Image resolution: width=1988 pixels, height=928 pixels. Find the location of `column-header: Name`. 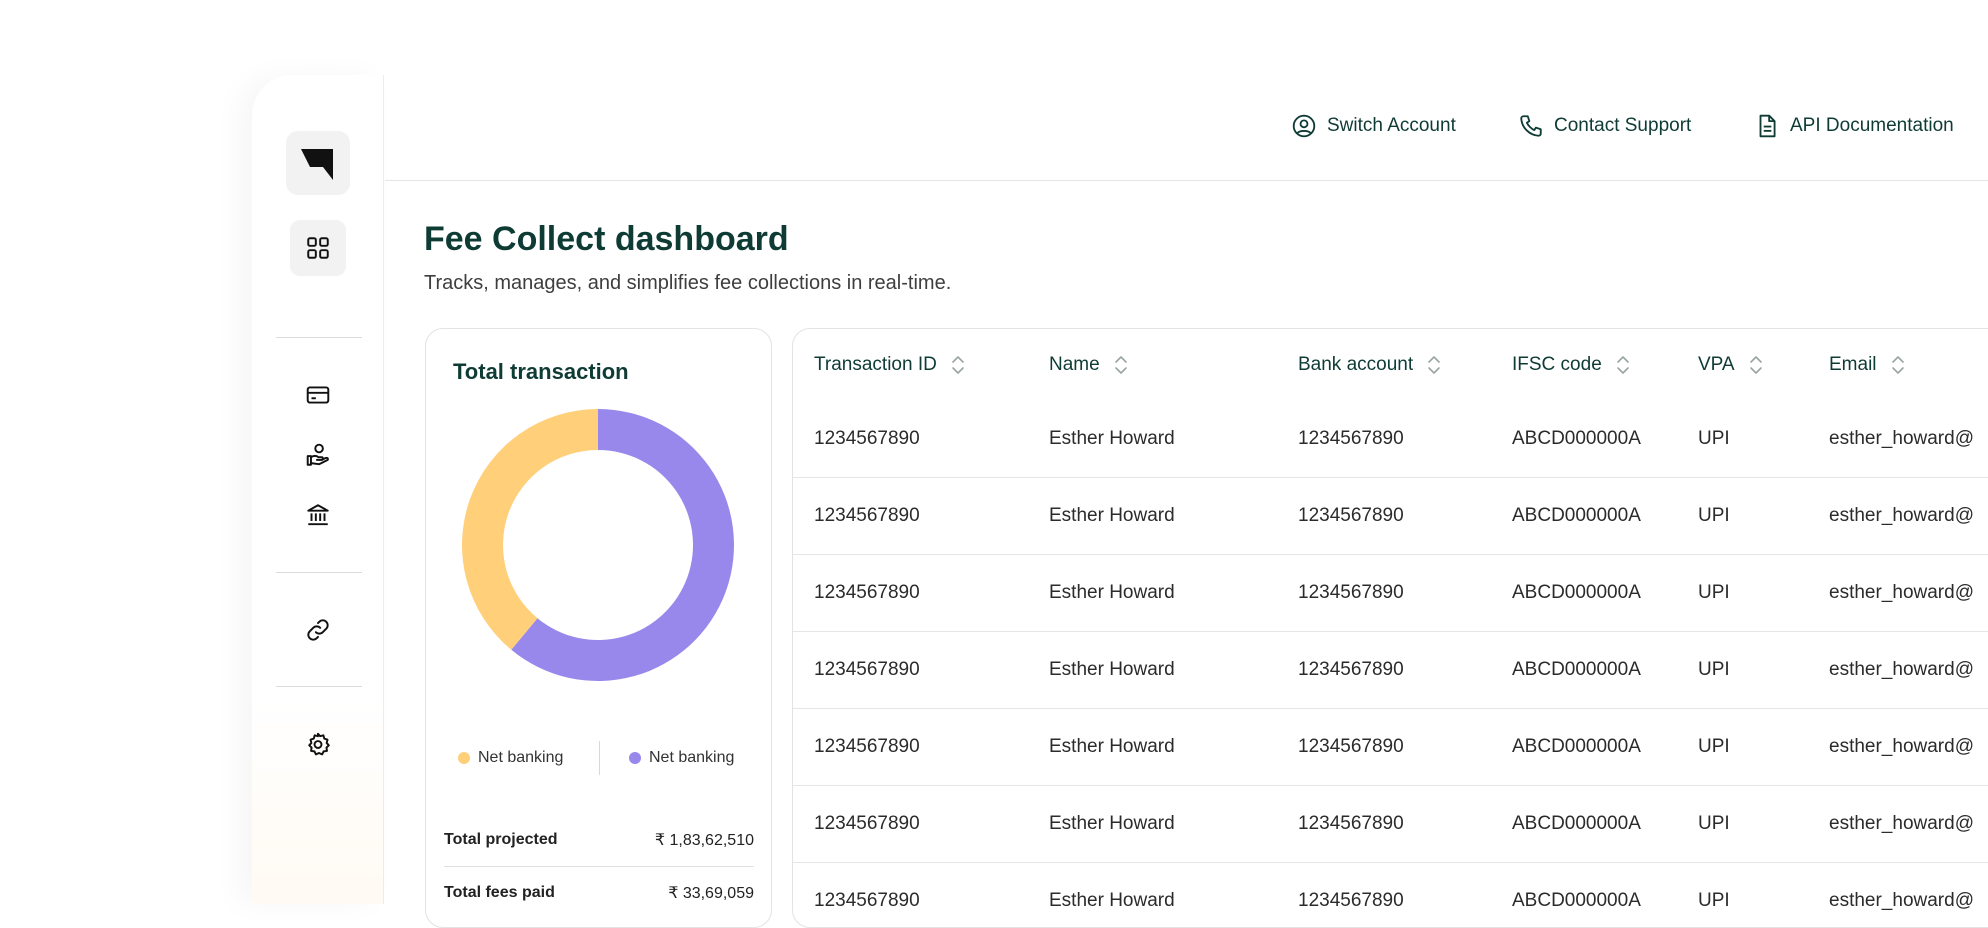

column-header: Name is located at coordinates (1173, 365).